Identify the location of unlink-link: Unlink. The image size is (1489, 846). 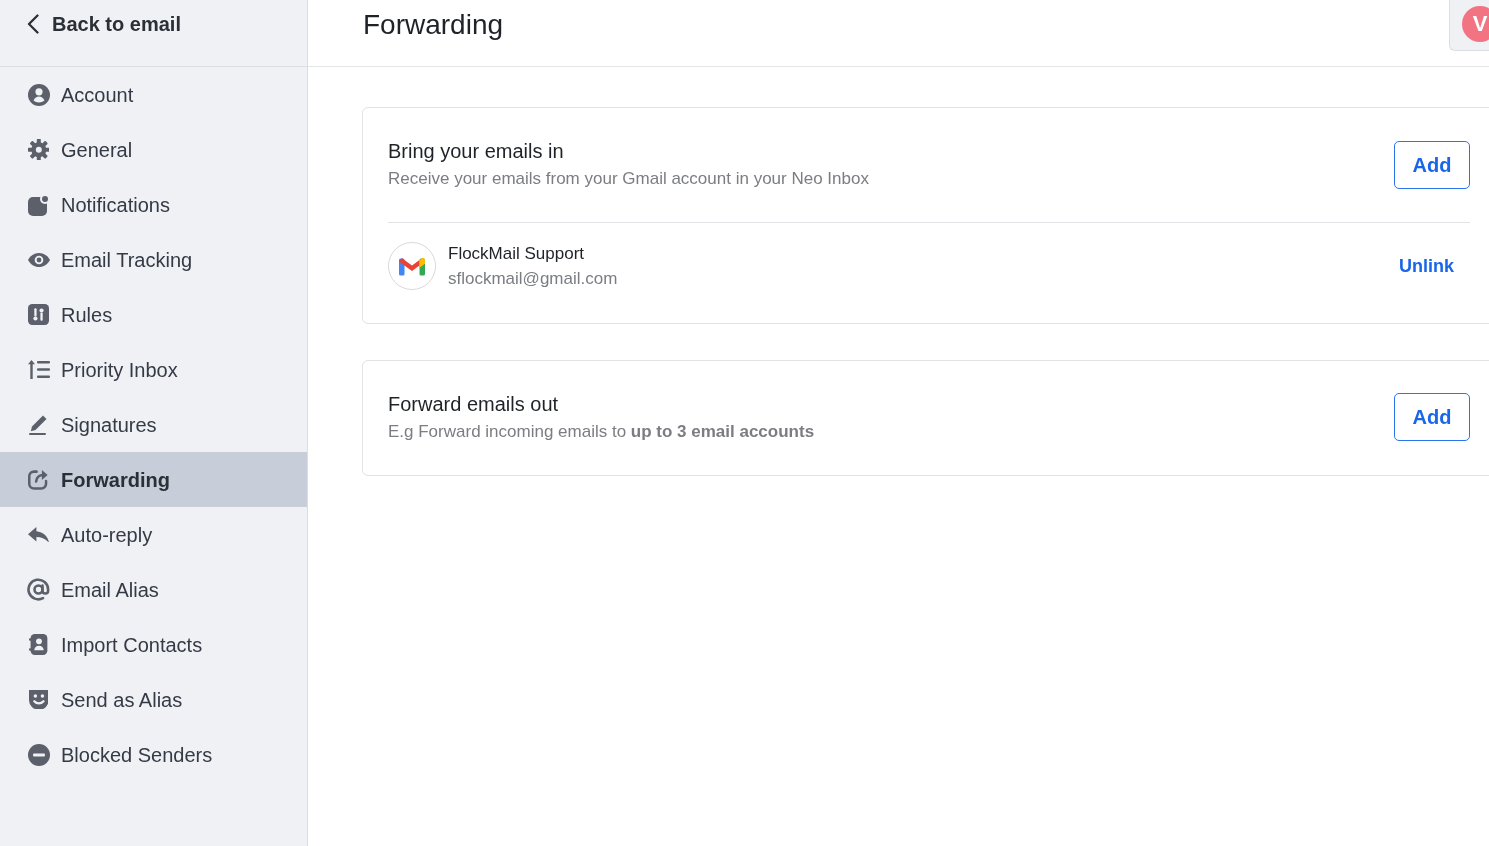
(1426, 266).